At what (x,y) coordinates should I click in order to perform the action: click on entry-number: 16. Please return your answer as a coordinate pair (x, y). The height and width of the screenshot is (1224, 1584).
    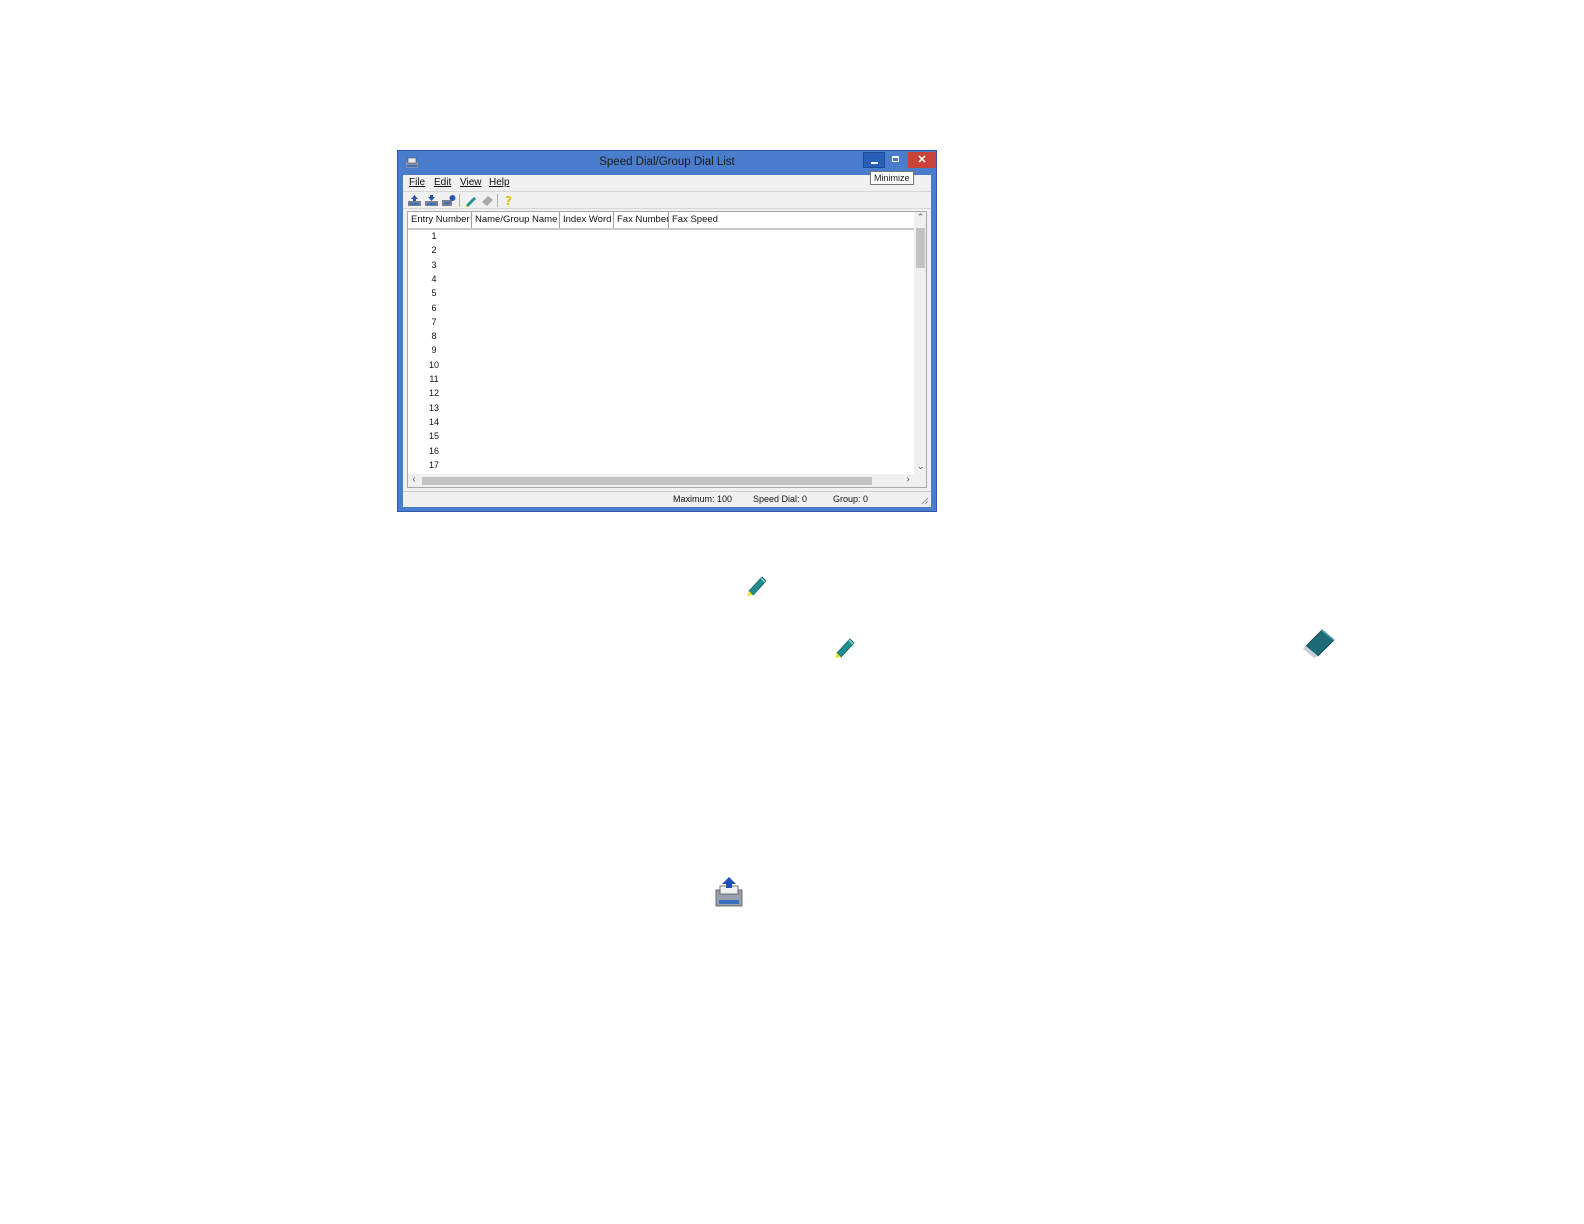
    Looking at the image, I should click on (433, 450).